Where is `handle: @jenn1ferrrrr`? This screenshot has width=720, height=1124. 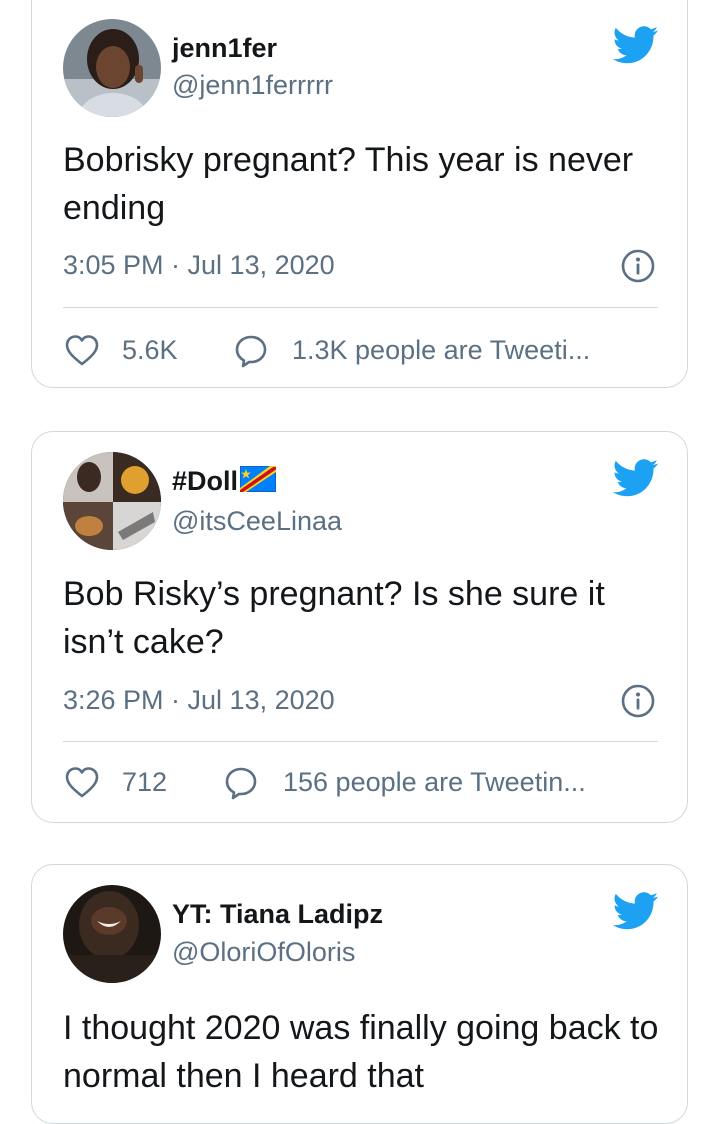 handle: @jenn1ferrrrr is located at coordinates (252, 85).